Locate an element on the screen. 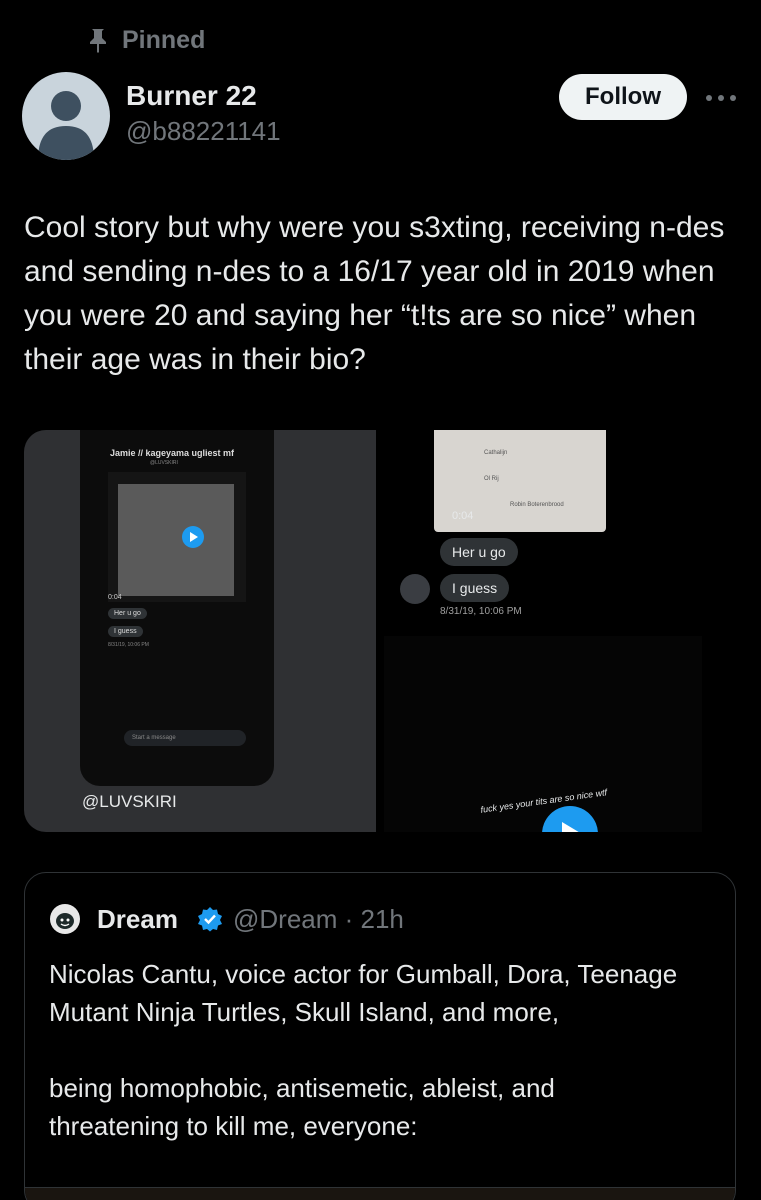 This screenshot has width=761, height=1200. contact-name: Ol Rij is located at coordinates (491, 479).